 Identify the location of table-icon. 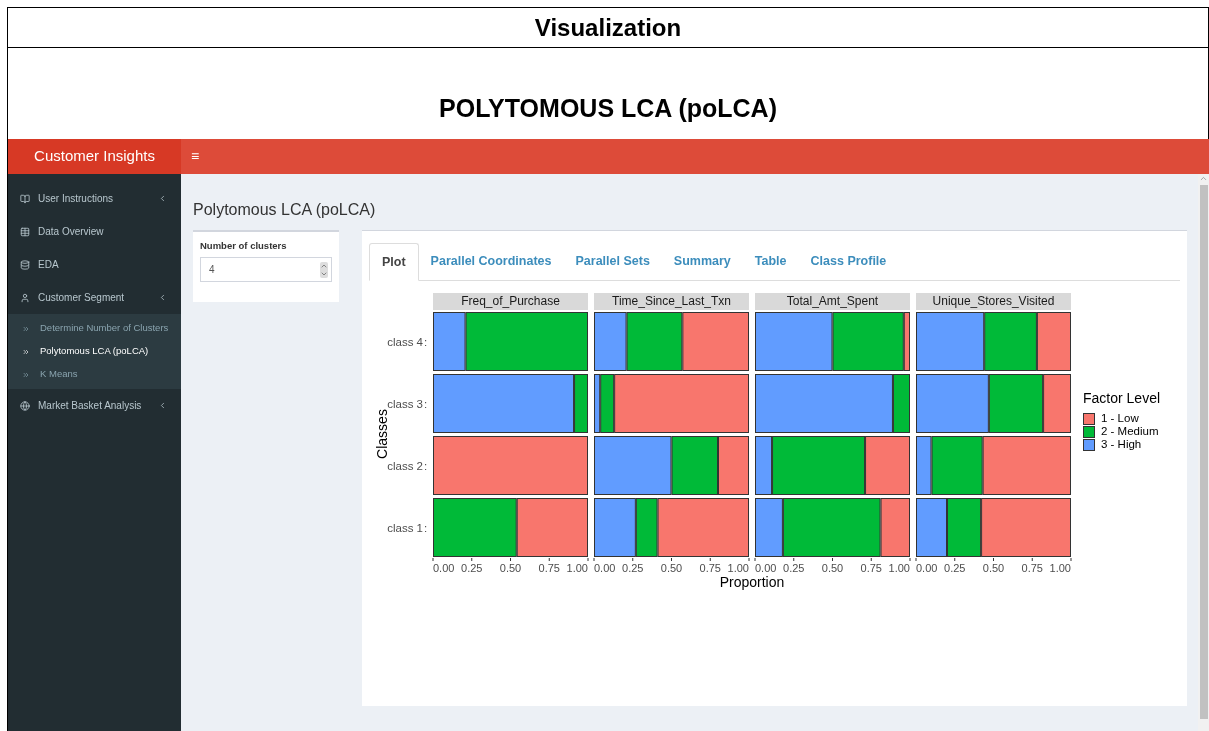
(25, 231).